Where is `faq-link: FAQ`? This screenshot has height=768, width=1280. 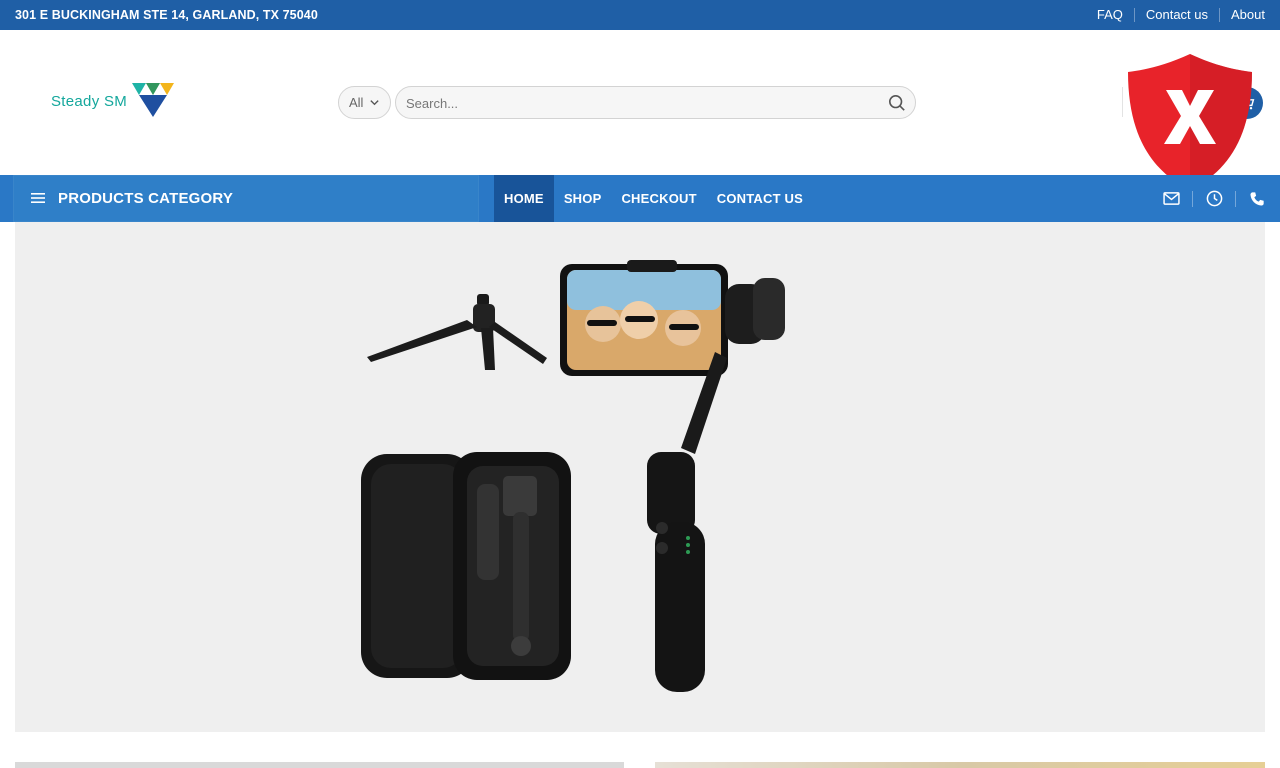 faq-link: FAQ is located at coordinates (1110, 14).